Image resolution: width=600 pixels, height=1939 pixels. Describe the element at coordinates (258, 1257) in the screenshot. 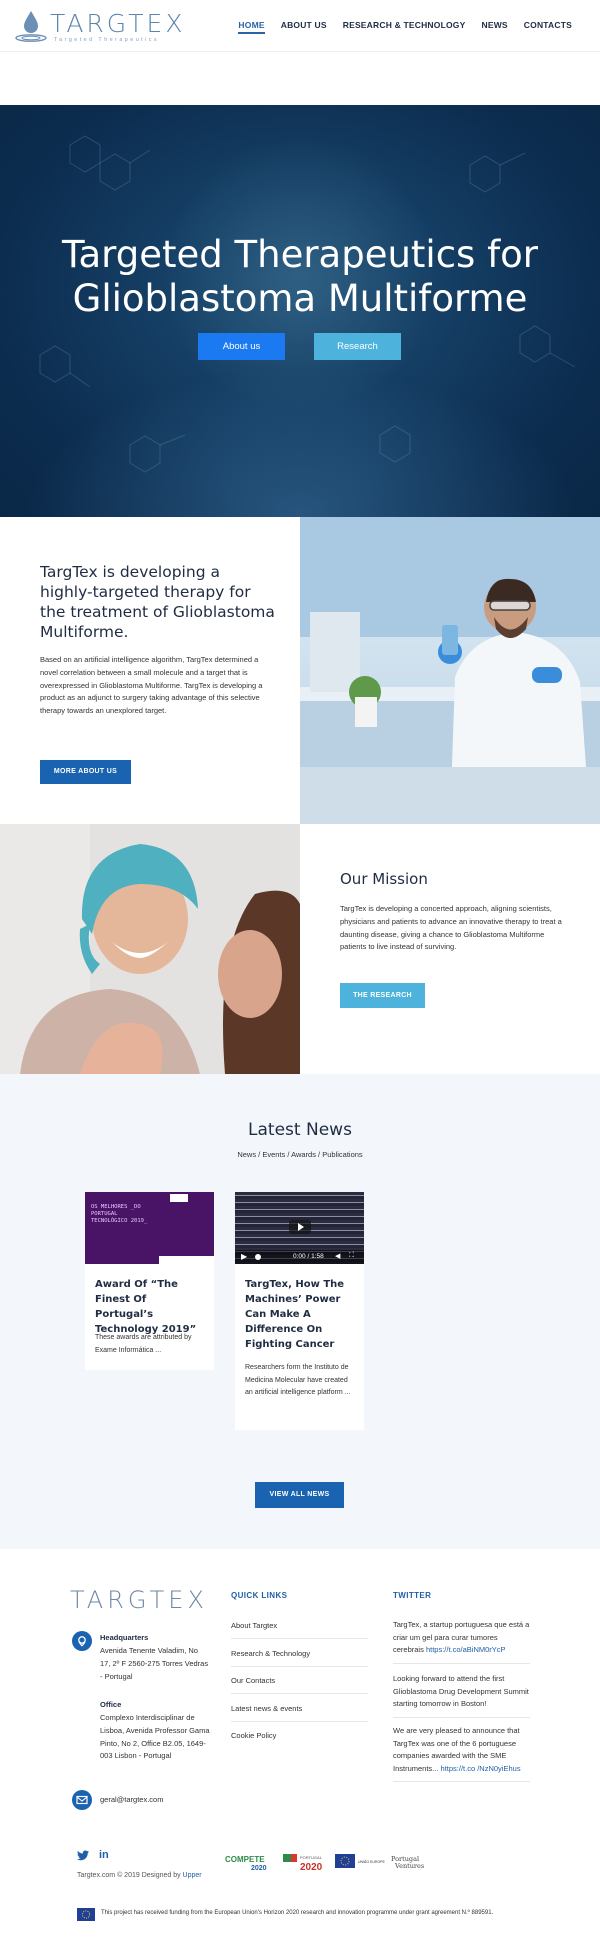

I see `video-scrubber` at that location.